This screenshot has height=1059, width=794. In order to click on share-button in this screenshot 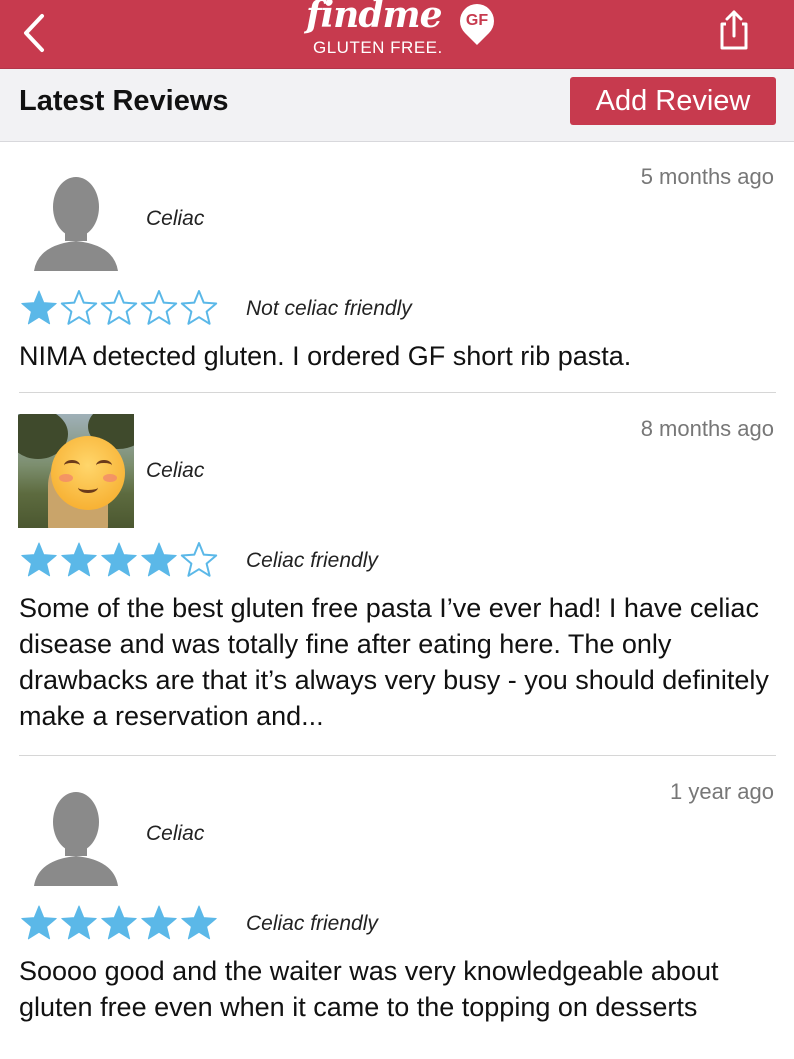, I will do `click(734, 30)`.